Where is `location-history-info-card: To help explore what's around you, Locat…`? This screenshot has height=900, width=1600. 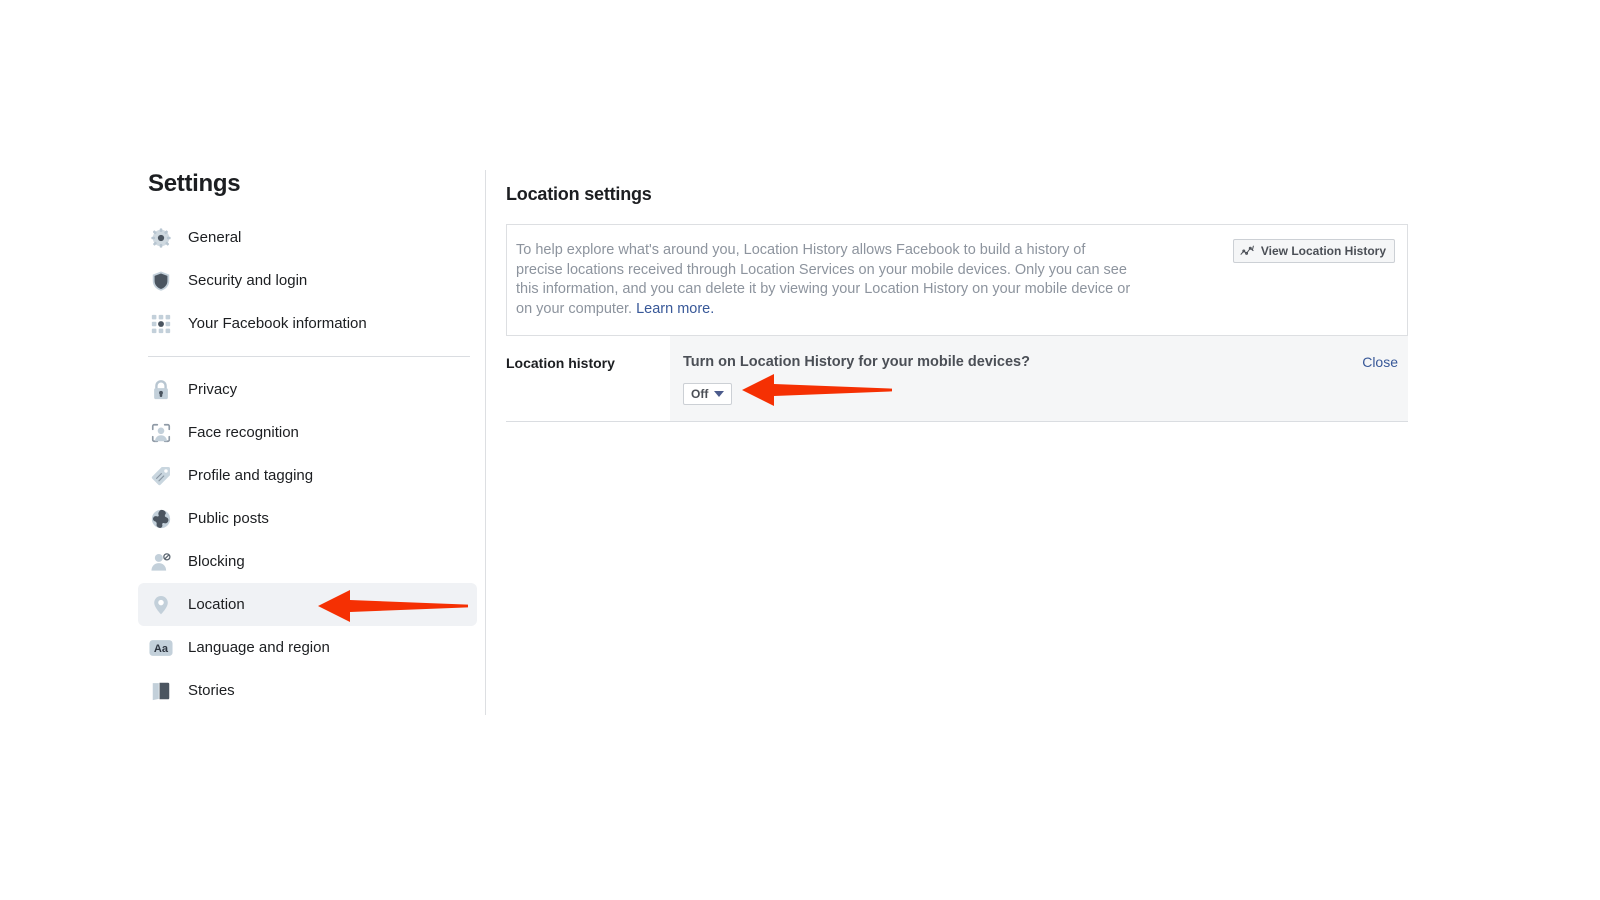
location-history-info-card: To help explore what's around you, Locat… is located at coordinates (957, 280).